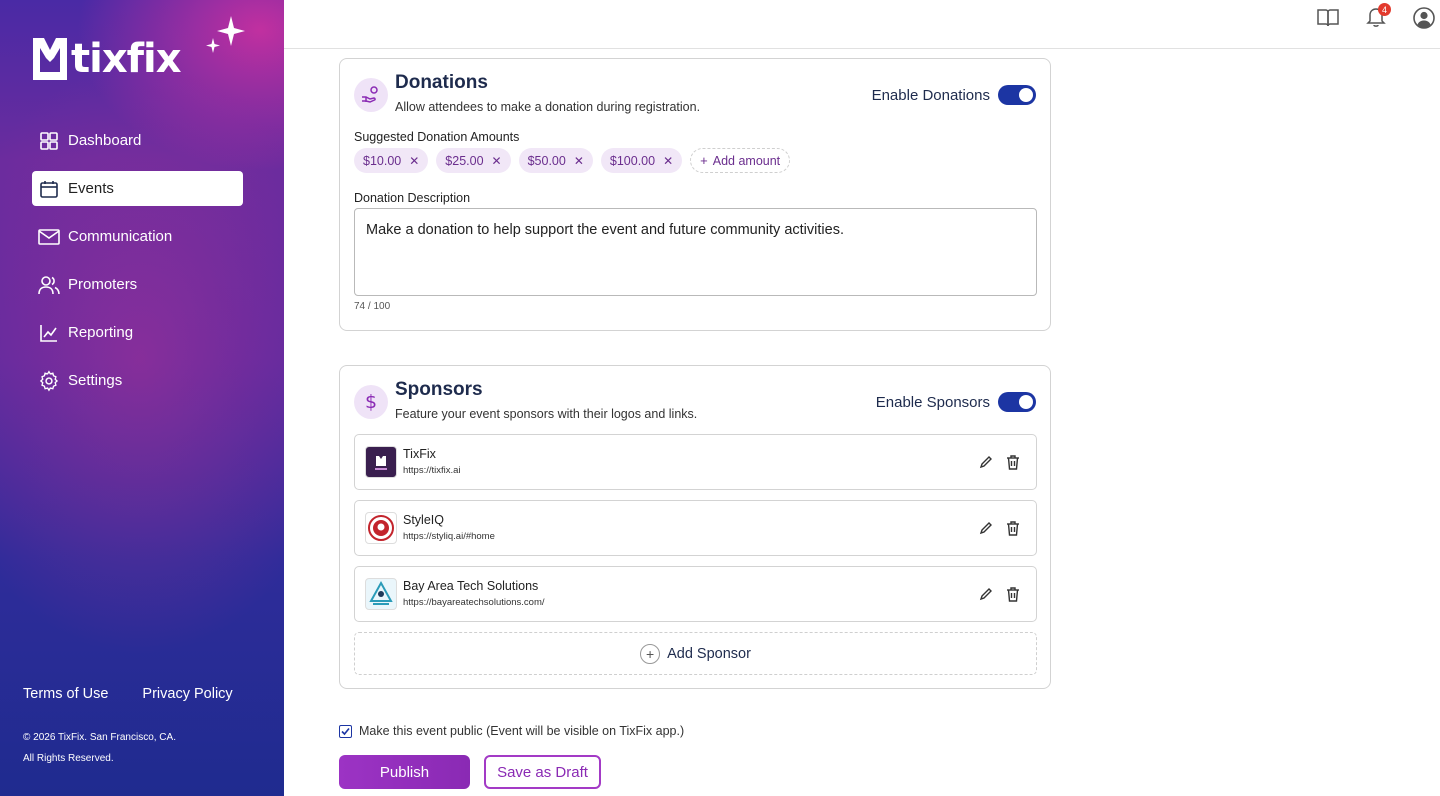 The image size is (1440, 796). What do you see at coordinates (128, 694) in the screenshot?
I see `footer-links: Terms of Use Privacy Policy` at bounding box center [128, 694].